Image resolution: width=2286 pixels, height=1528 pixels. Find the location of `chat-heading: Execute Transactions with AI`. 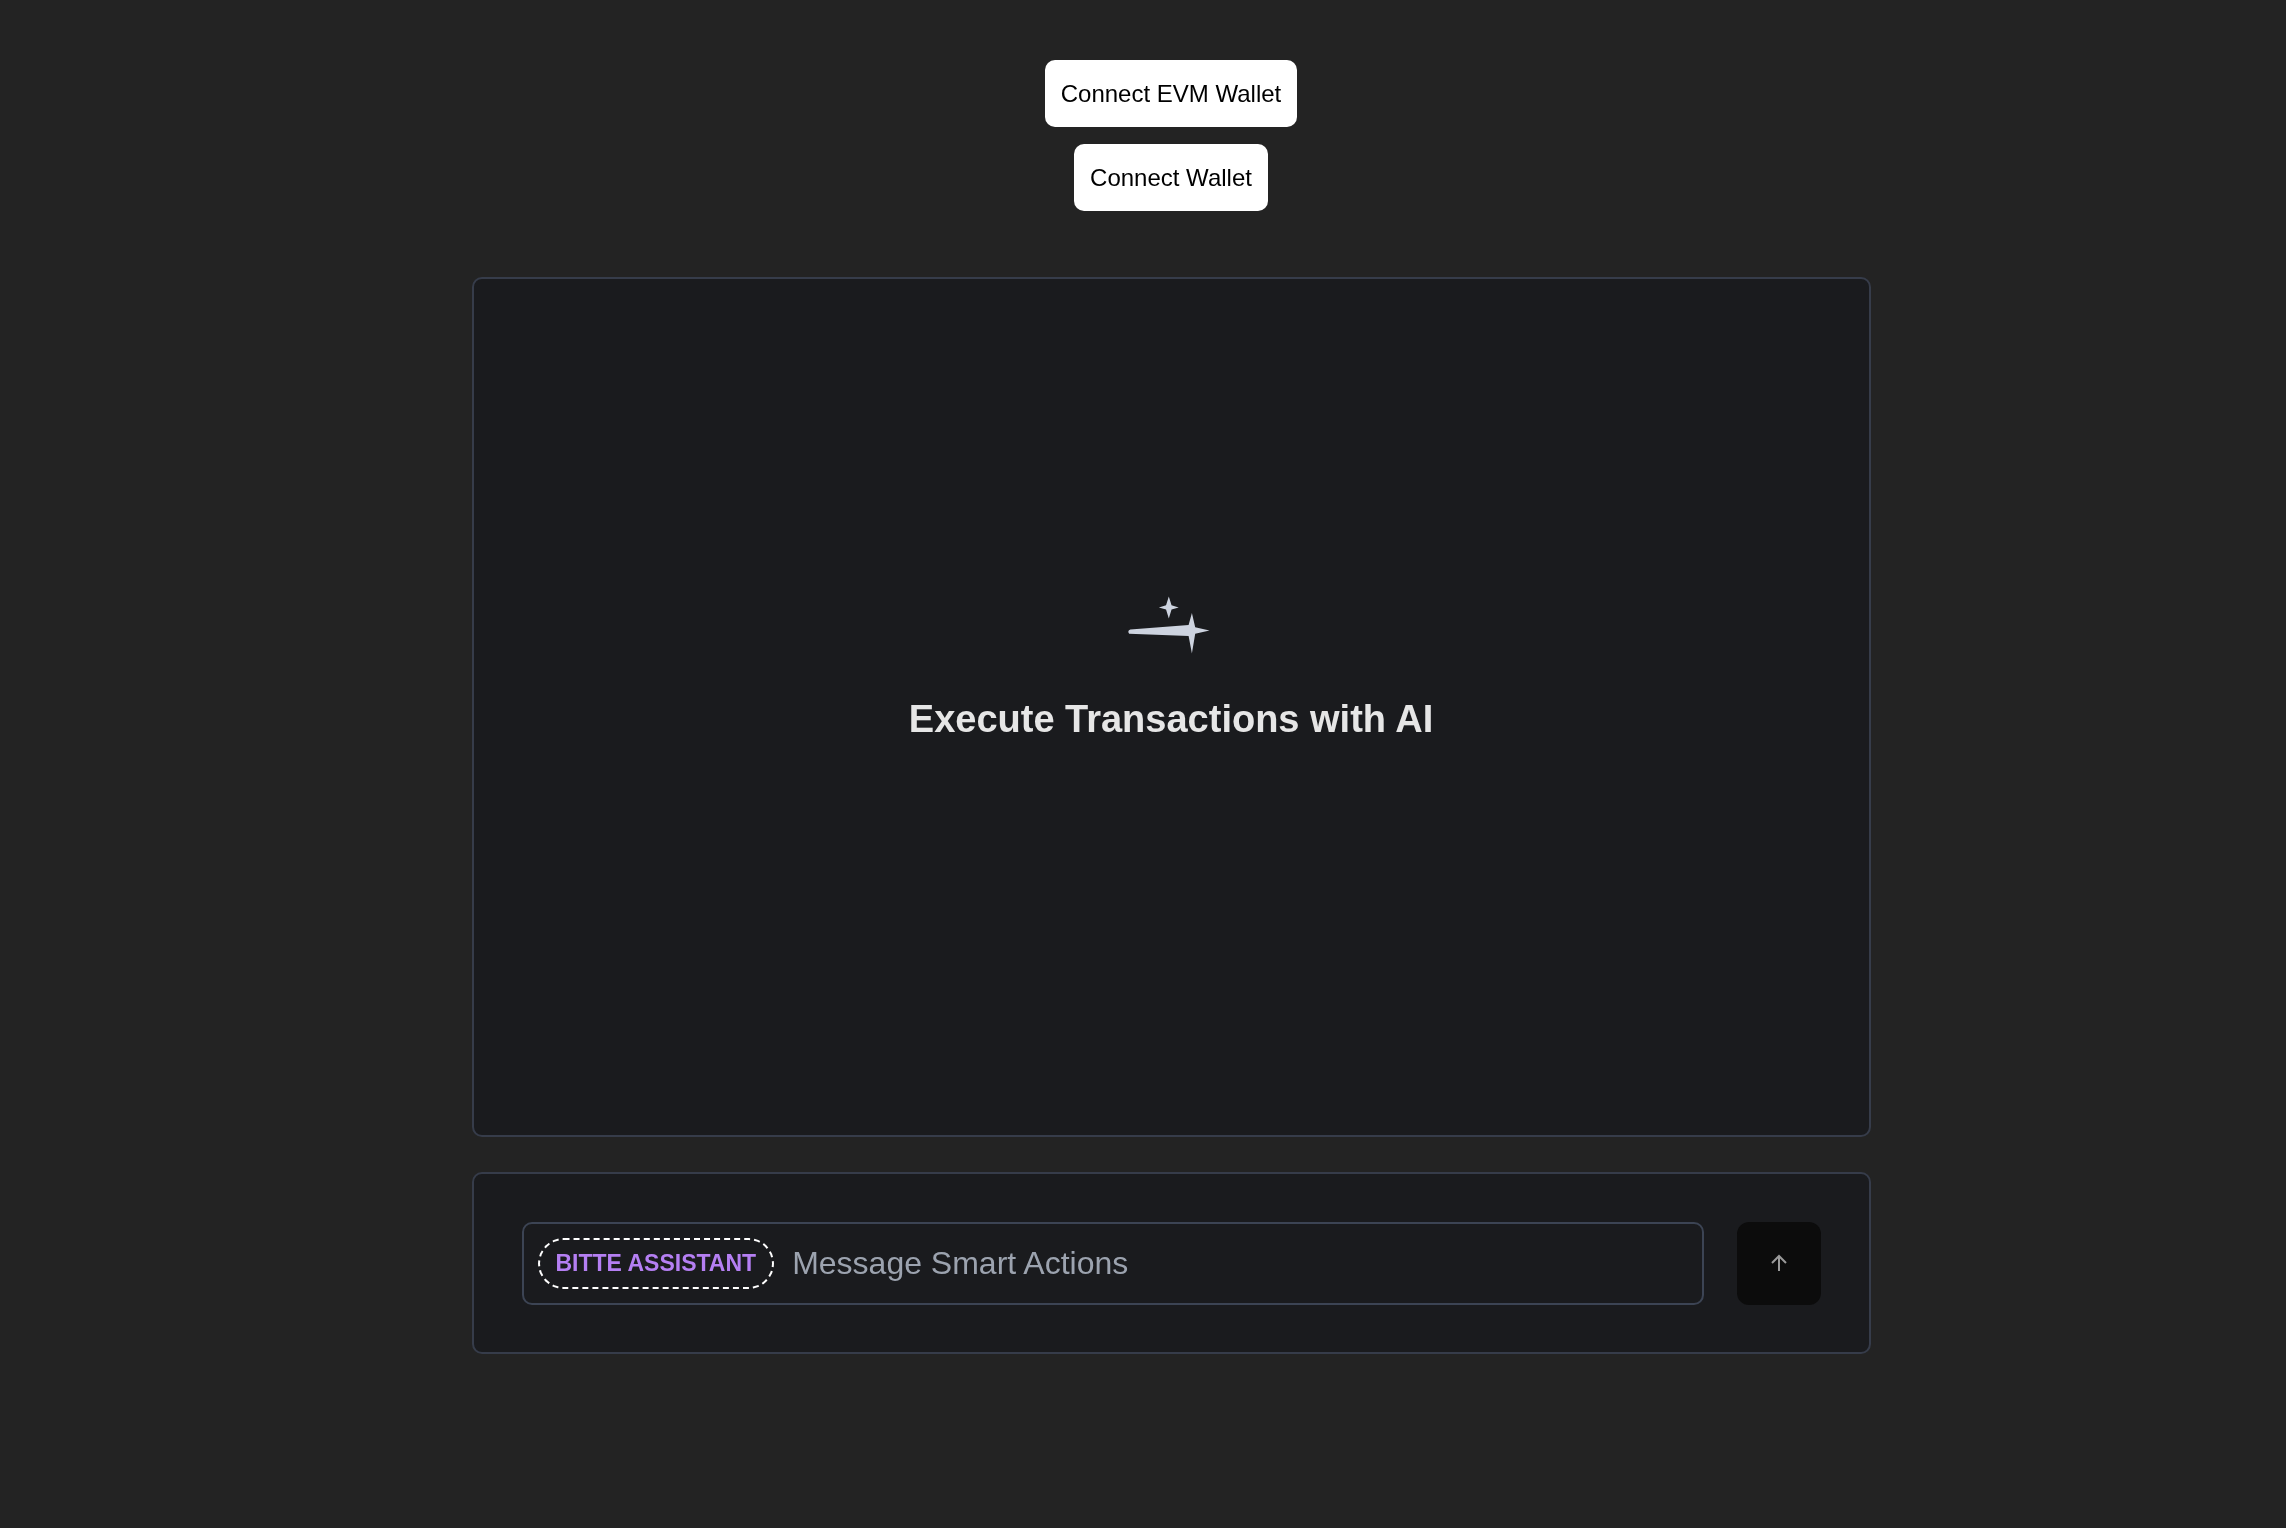

chat-heading: Execute Transactions with AI is located at coordinates (1171, 719).